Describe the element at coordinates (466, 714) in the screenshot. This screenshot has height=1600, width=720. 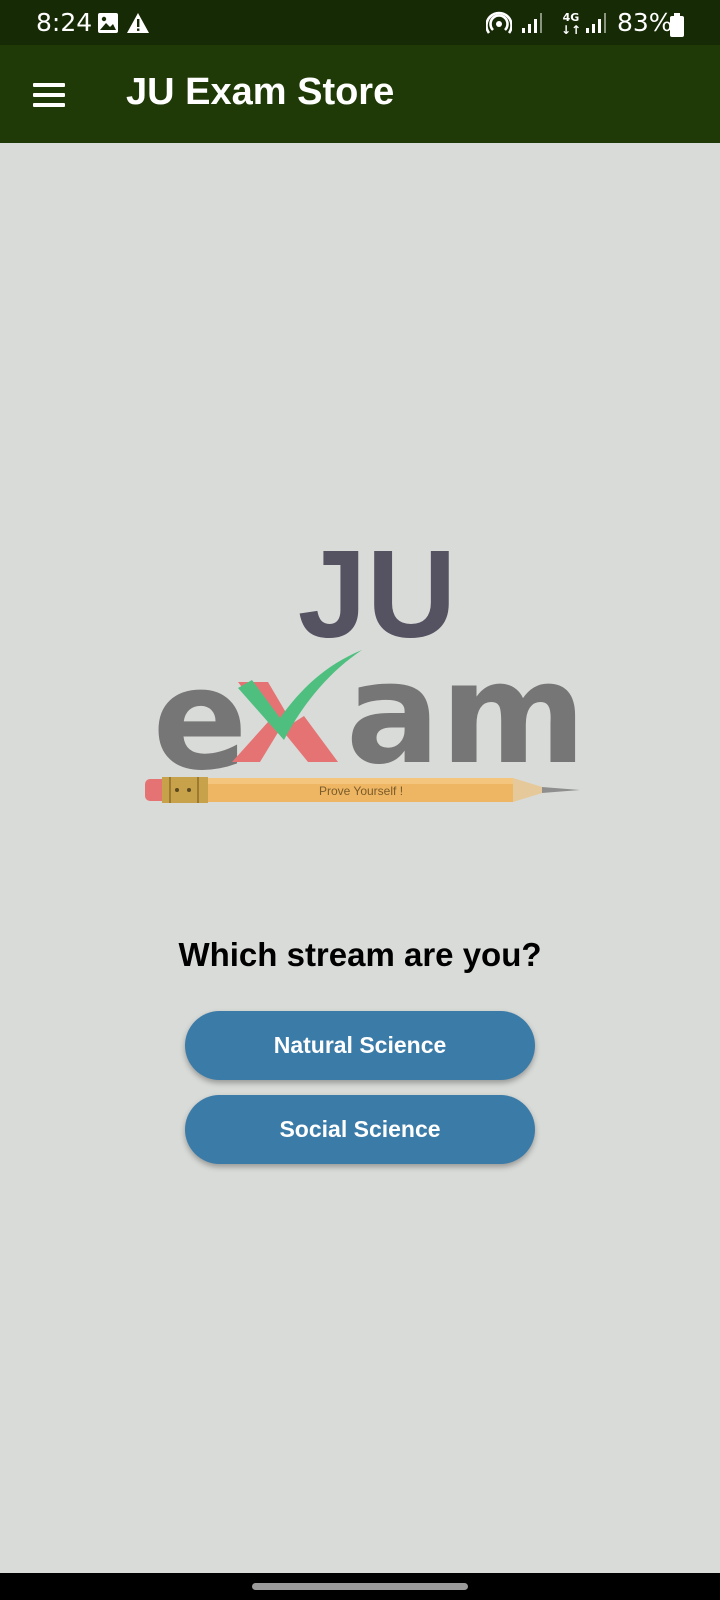
I see `logo-am-letters: am` at that location.